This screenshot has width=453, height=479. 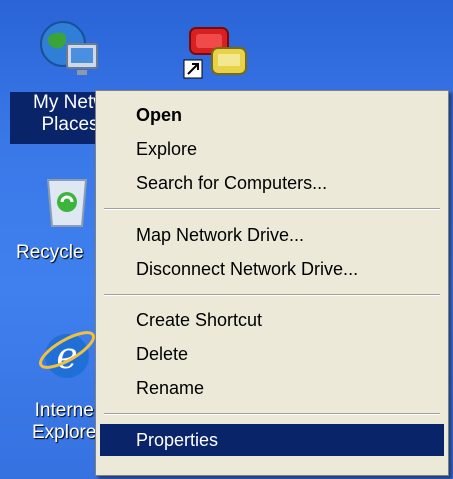 What do you see at coordinates (272, 320) in the screenshot?
I see `menu-item-create-shortcut: Create Shortcut` at bounding box center [272, 320].